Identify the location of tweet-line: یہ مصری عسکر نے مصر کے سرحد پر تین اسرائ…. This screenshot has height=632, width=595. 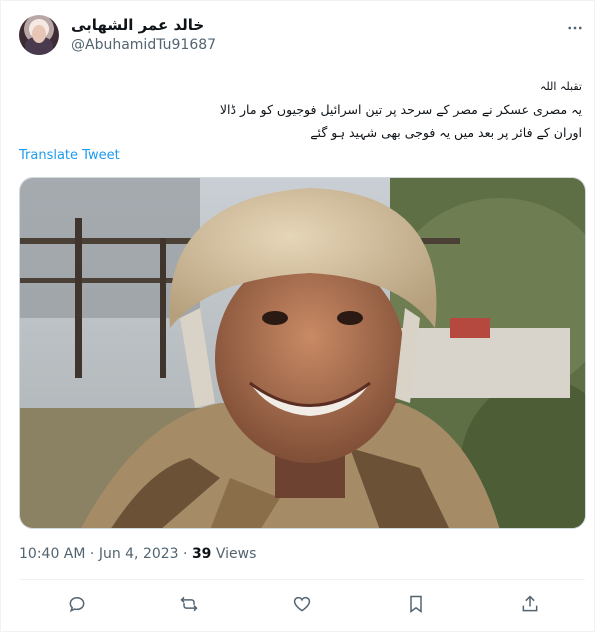
(400, 109).